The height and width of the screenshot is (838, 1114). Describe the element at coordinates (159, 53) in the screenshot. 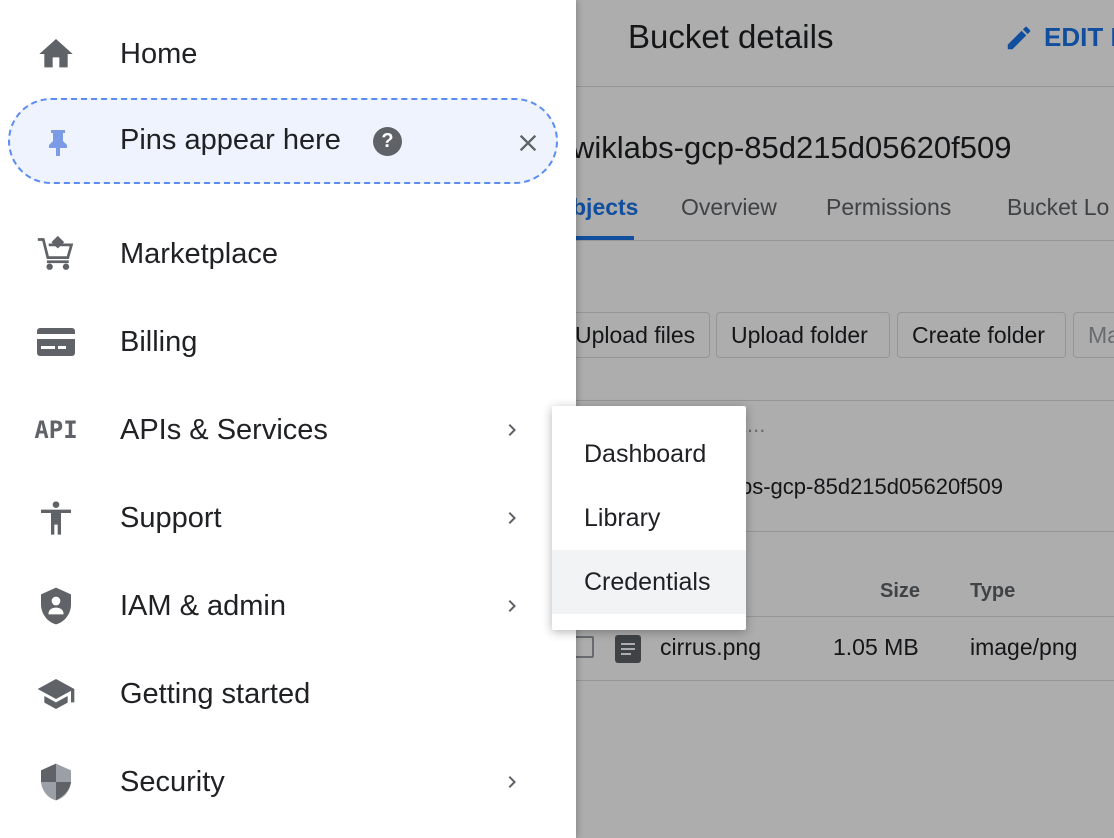

I see `nav-label-home: Home` at that location.